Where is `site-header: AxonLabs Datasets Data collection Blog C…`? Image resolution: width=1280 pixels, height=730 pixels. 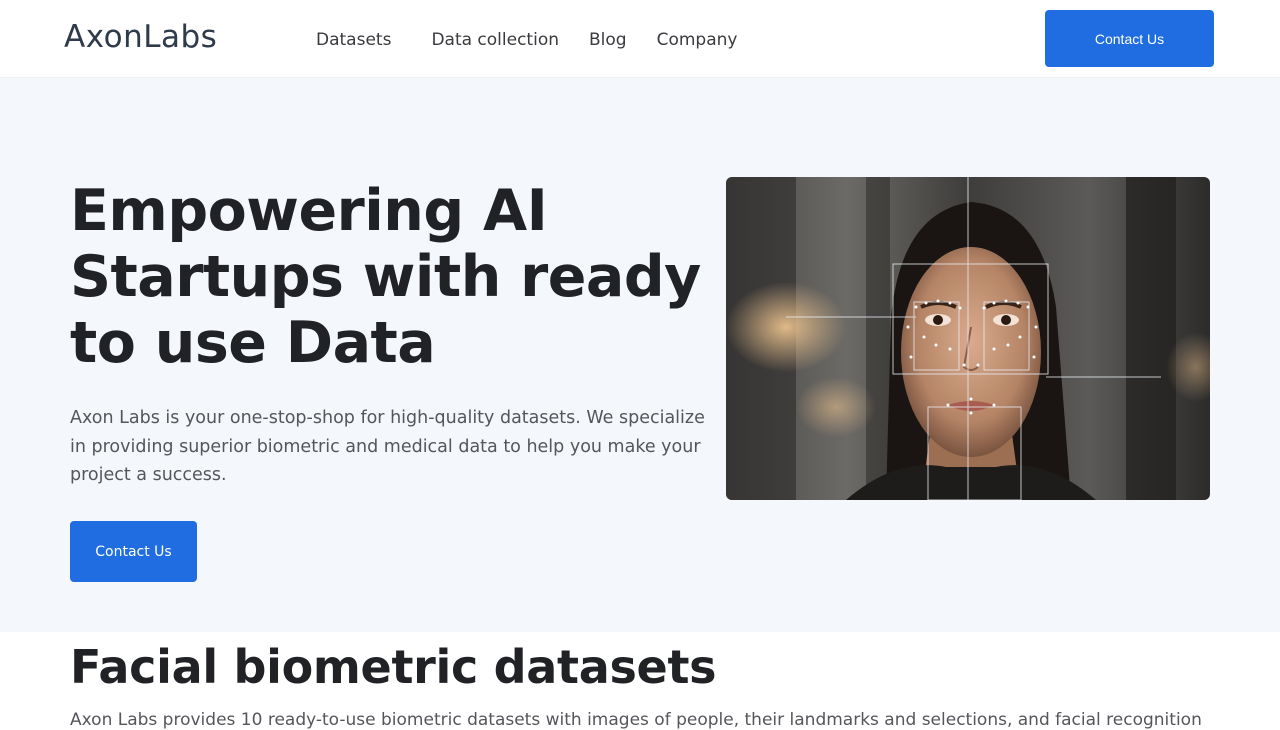
site-header: AxonLabs Datasets Data collection Blog C… is located at coordinates (640, 39).